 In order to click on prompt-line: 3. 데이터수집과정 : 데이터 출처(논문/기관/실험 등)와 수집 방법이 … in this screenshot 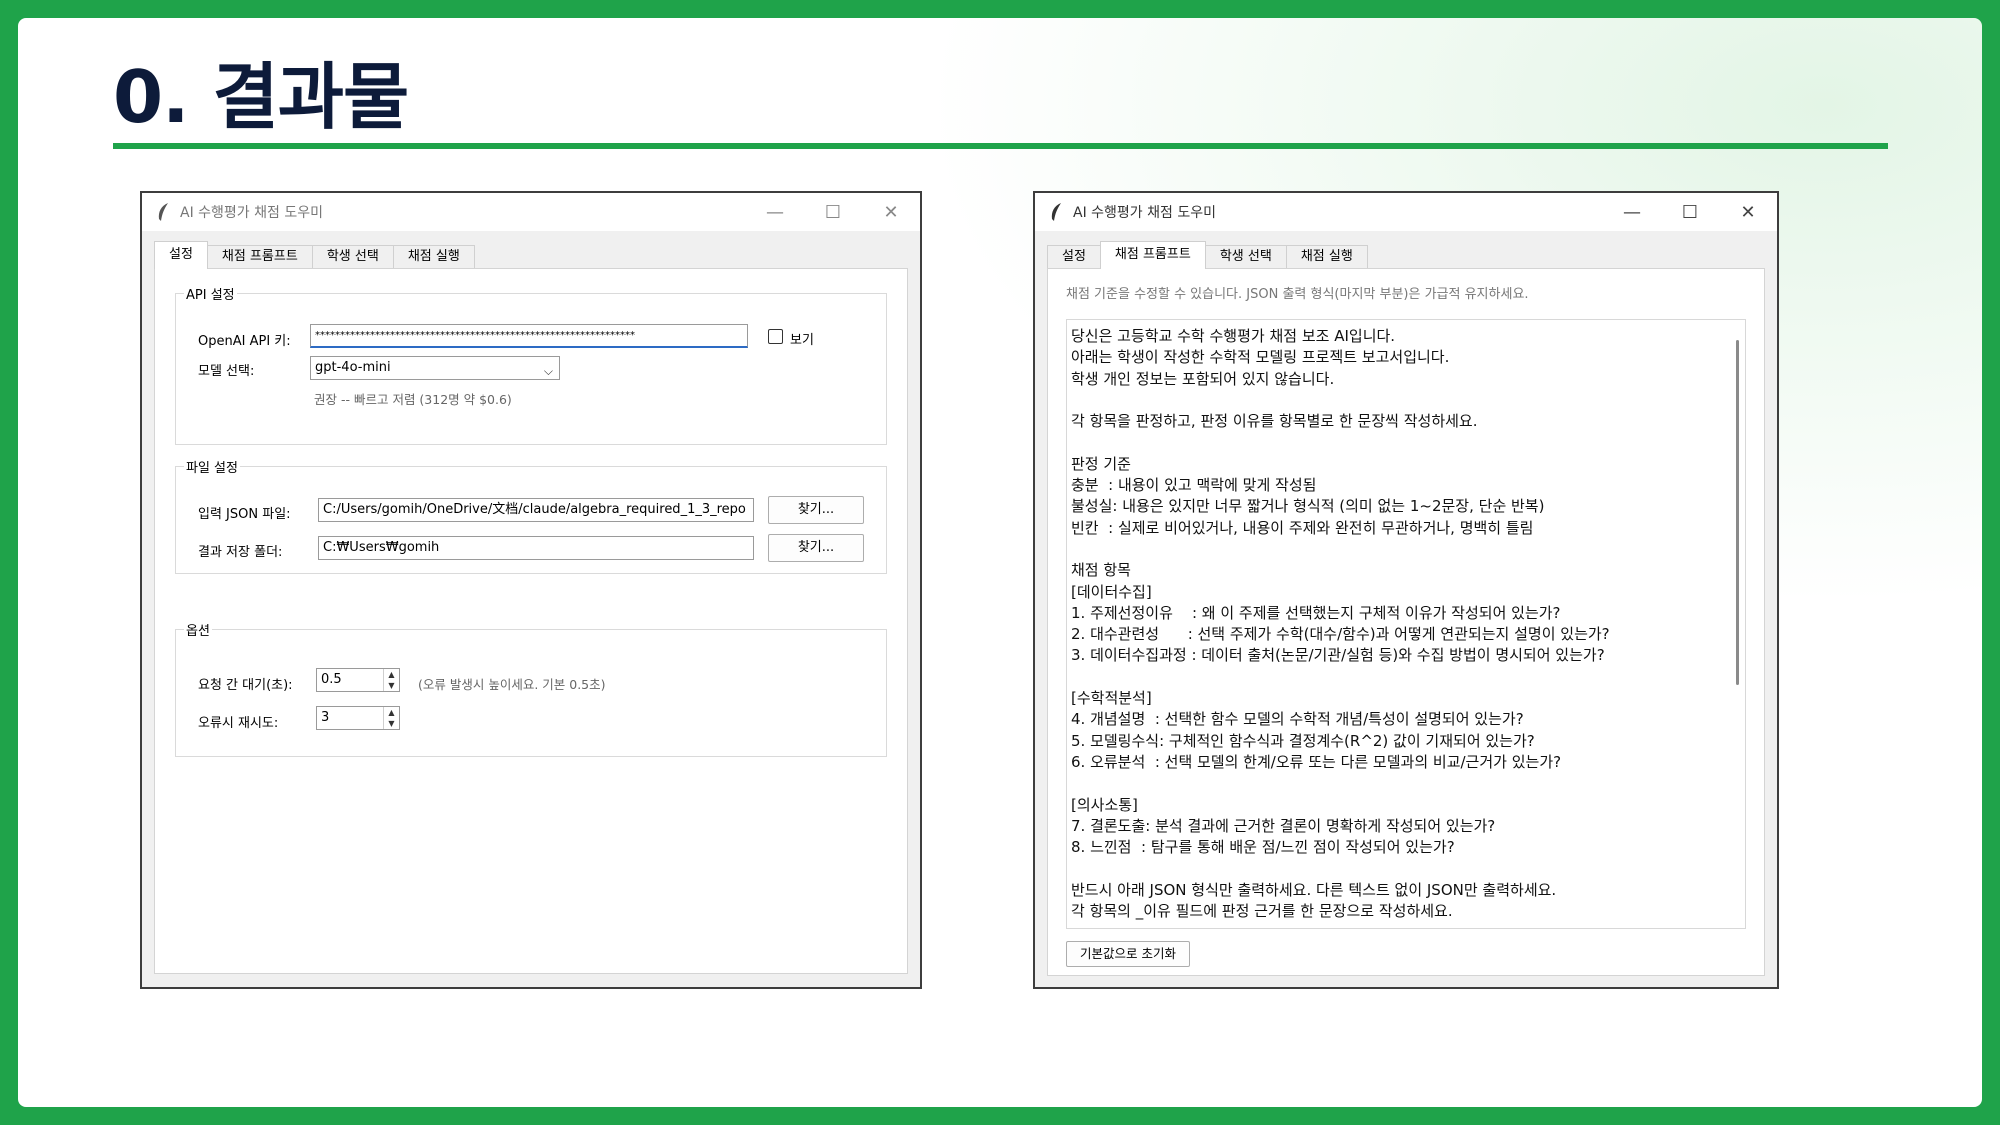, I will do `click(1338, 655)`.